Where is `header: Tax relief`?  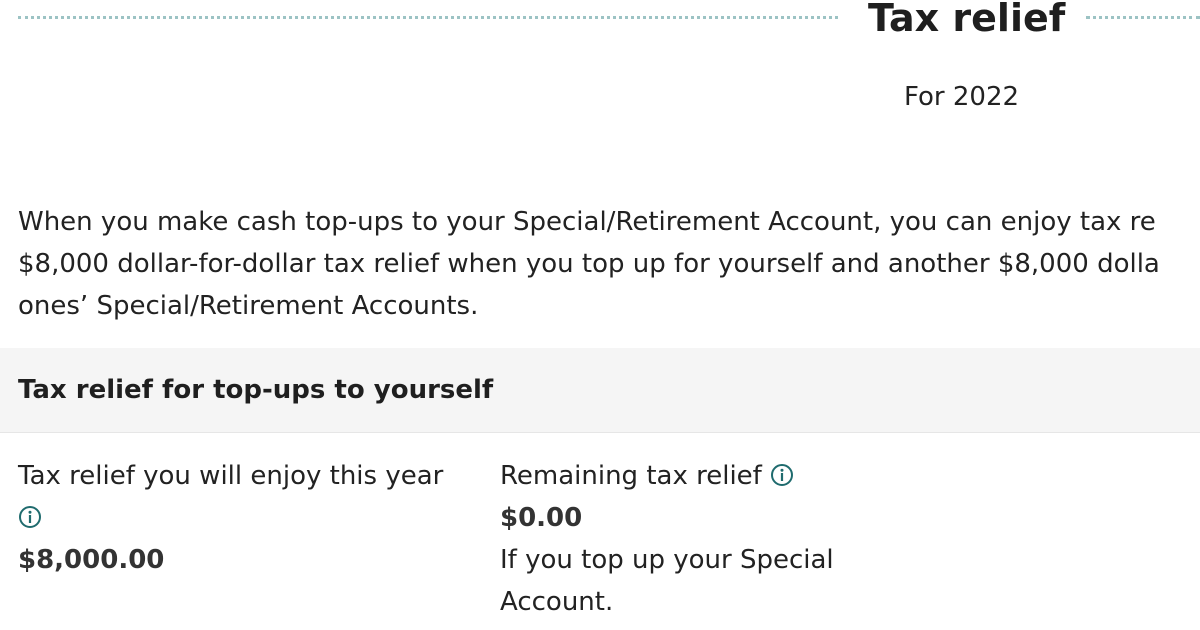 header: Tax relief is located at coordinates (600, 20).